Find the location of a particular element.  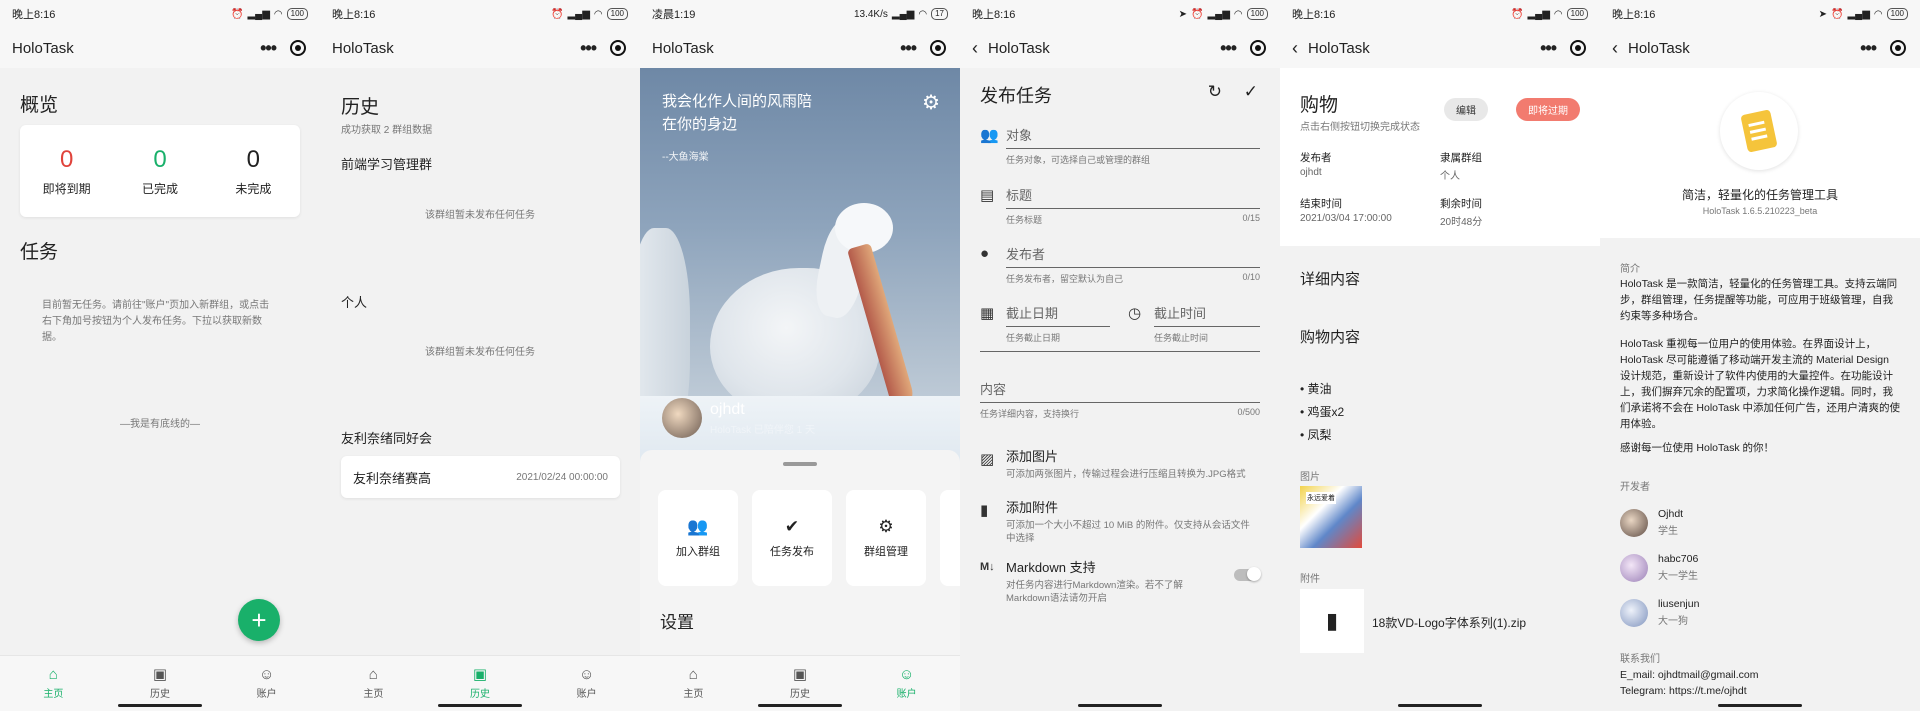

char-counter: 0/10 is located at coordinates (1251, 277).